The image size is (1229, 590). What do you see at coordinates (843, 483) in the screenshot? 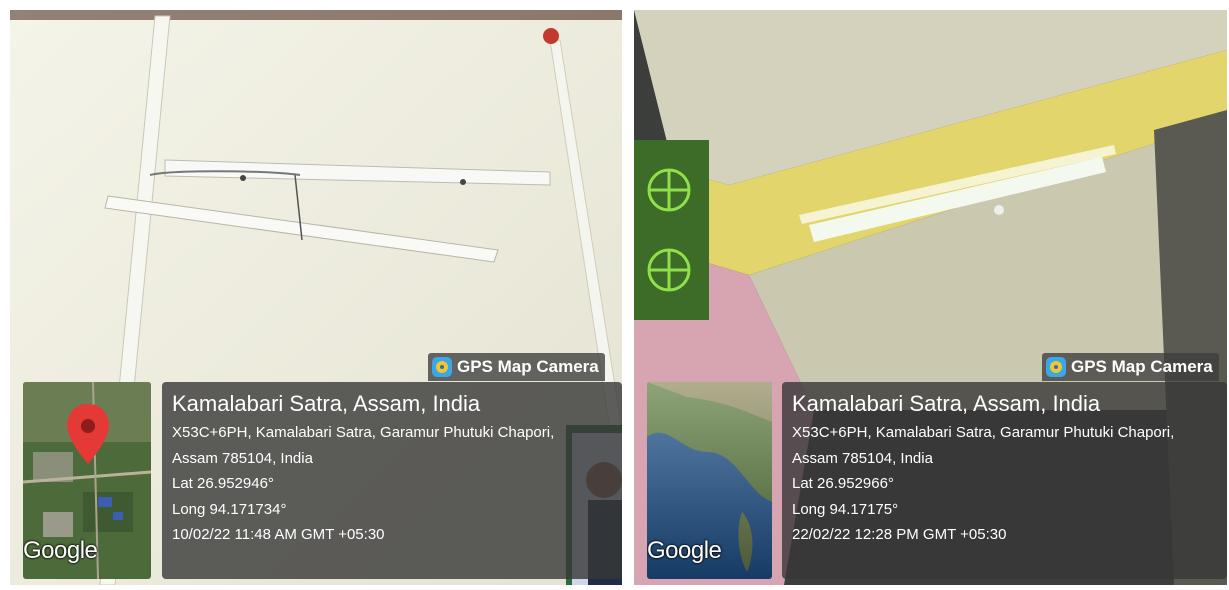
I see `latitude: Lat 26.952966°` at bounding box center [843, 483].